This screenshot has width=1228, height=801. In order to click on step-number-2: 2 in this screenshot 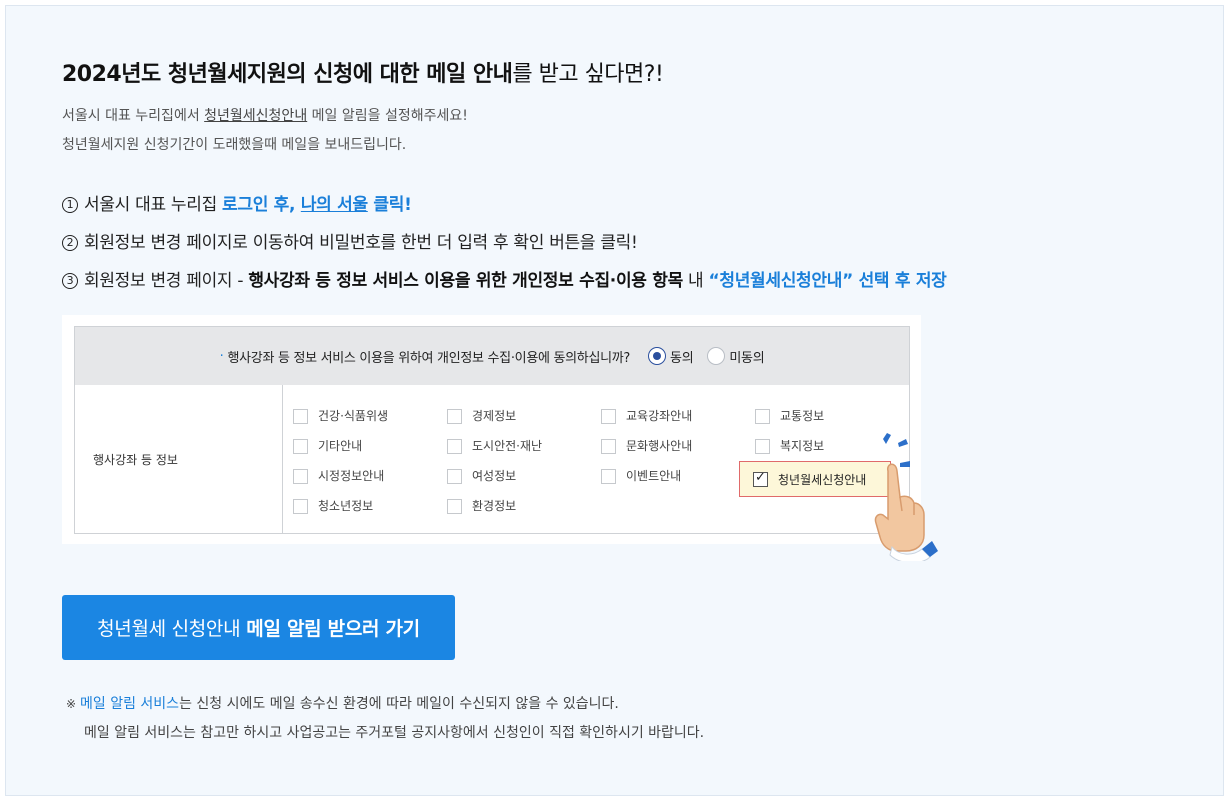, I will do `click(70, 243)`.